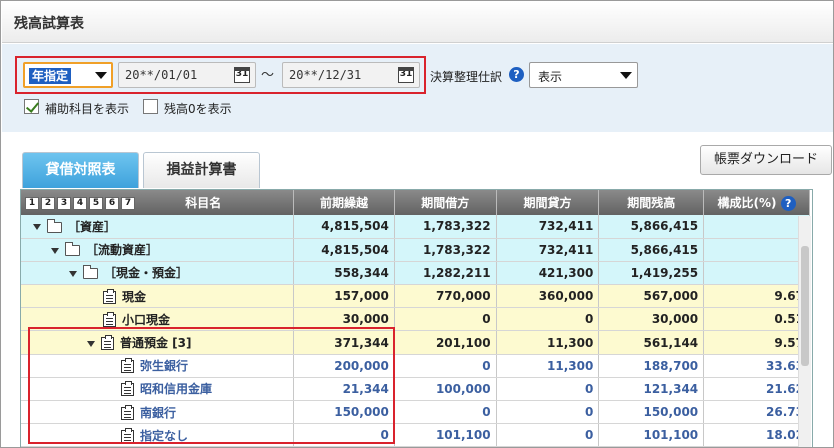  I want to click on show-zero-balance-label: 残高0を表示, so click(198, 109).